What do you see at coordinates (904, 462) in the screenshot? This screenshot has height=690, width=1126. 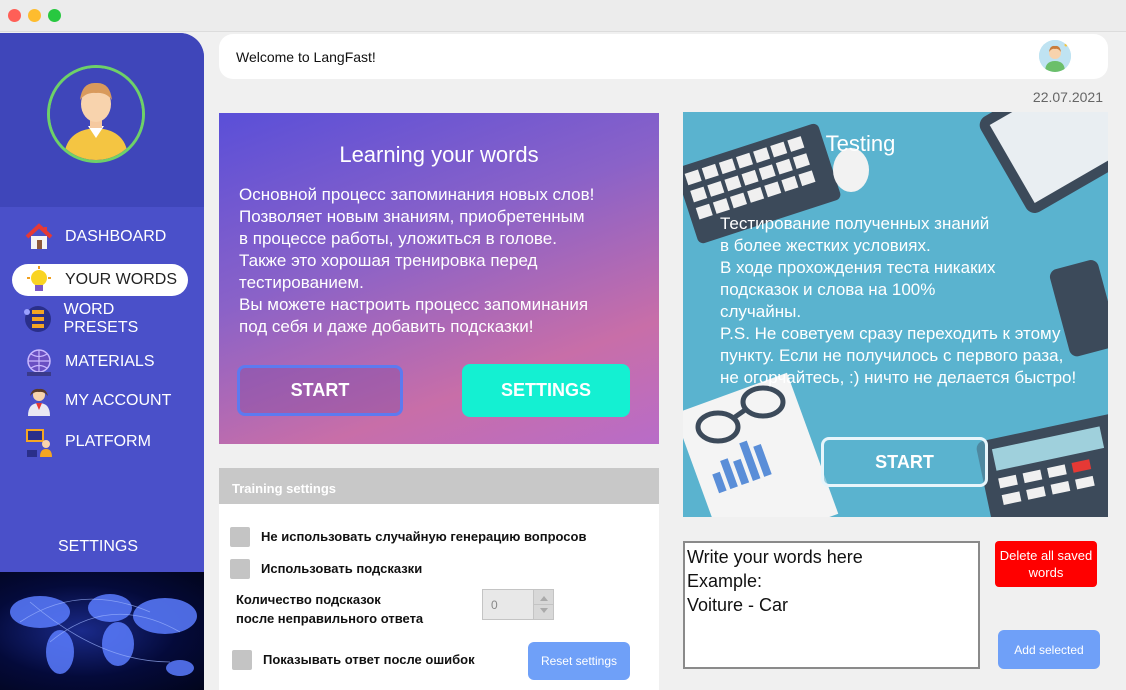 I see `testing-start-button: START` at bounding box center [904, 462].